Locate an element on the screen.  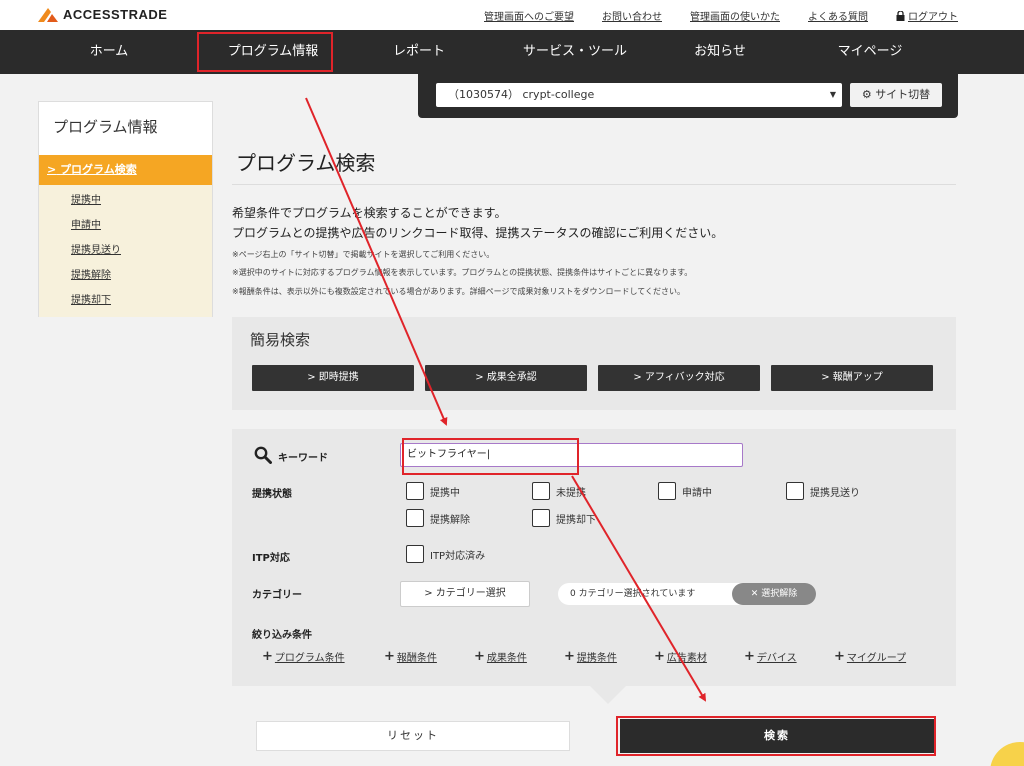
reward-up-button: > 報酬アップ is located at coordinates (852, 378).